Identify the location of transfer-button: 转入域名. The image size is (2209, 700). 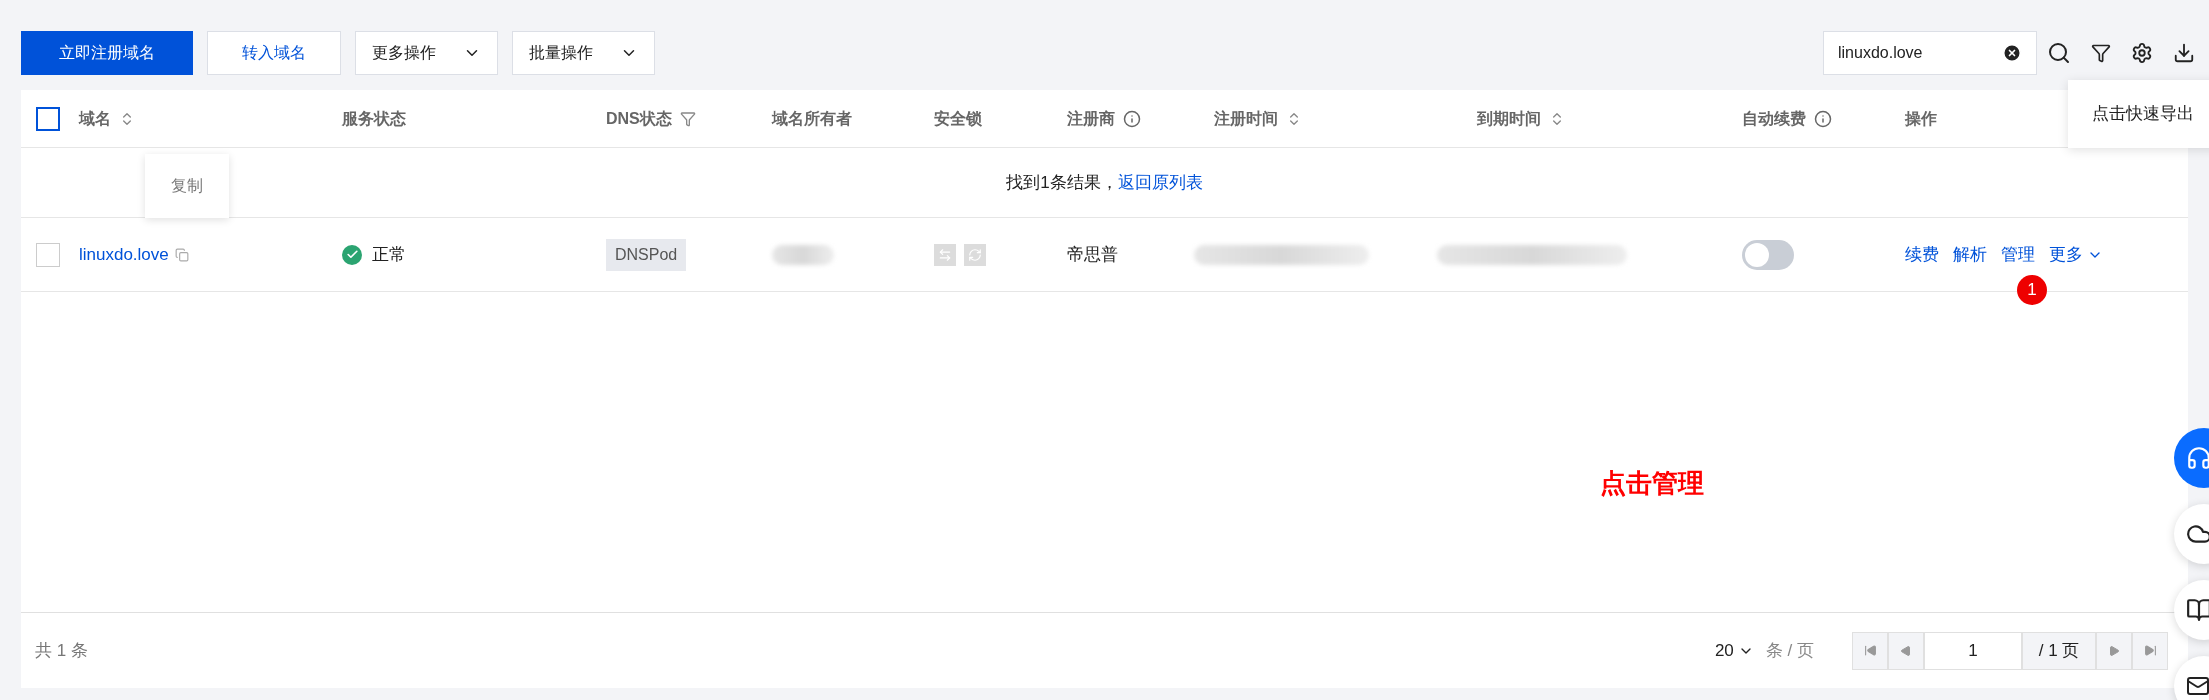
(274, 53).